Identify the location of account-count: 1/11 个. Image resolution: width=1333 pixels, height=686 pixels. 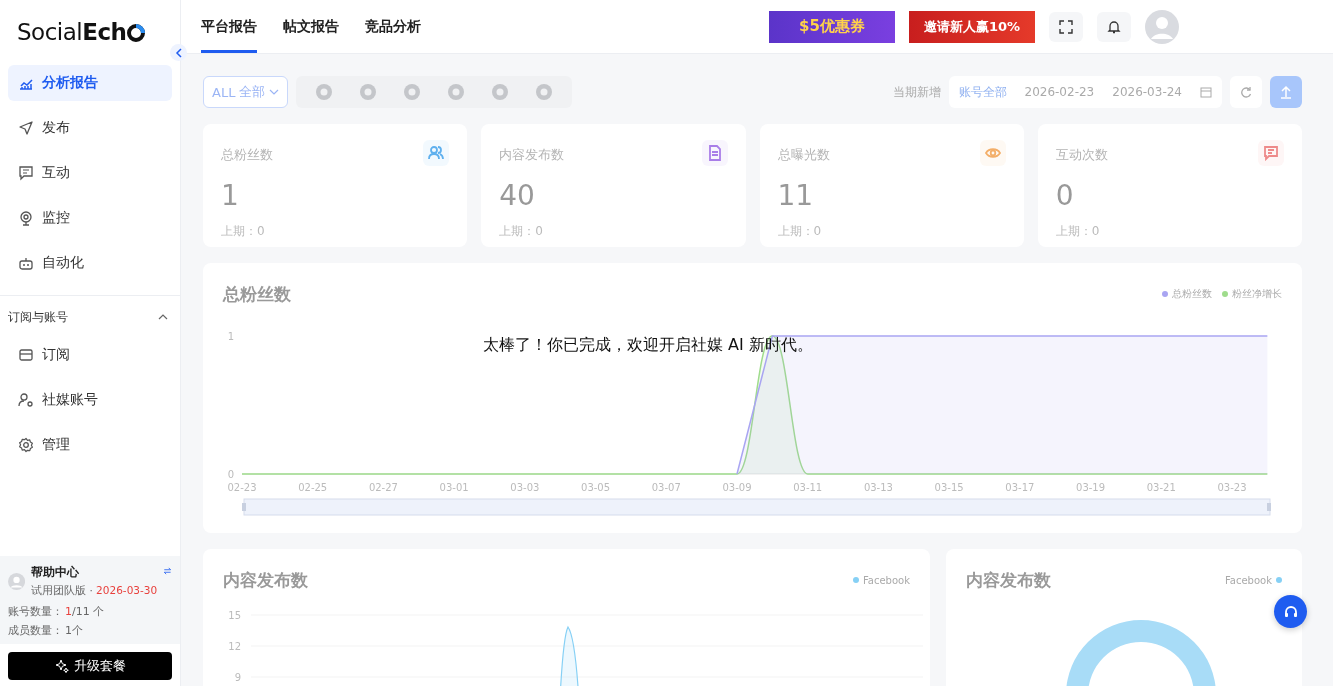
(85, 611).